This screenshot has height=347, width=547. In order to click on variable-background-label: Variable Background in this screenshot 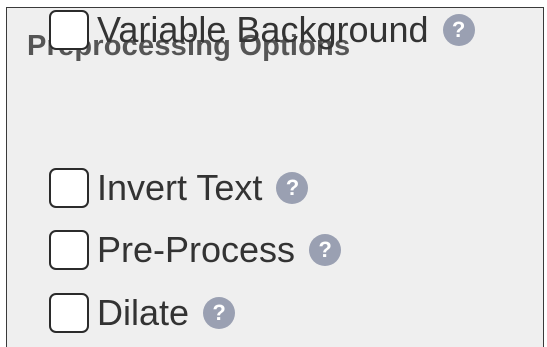, I will do `click(263, 30)`.